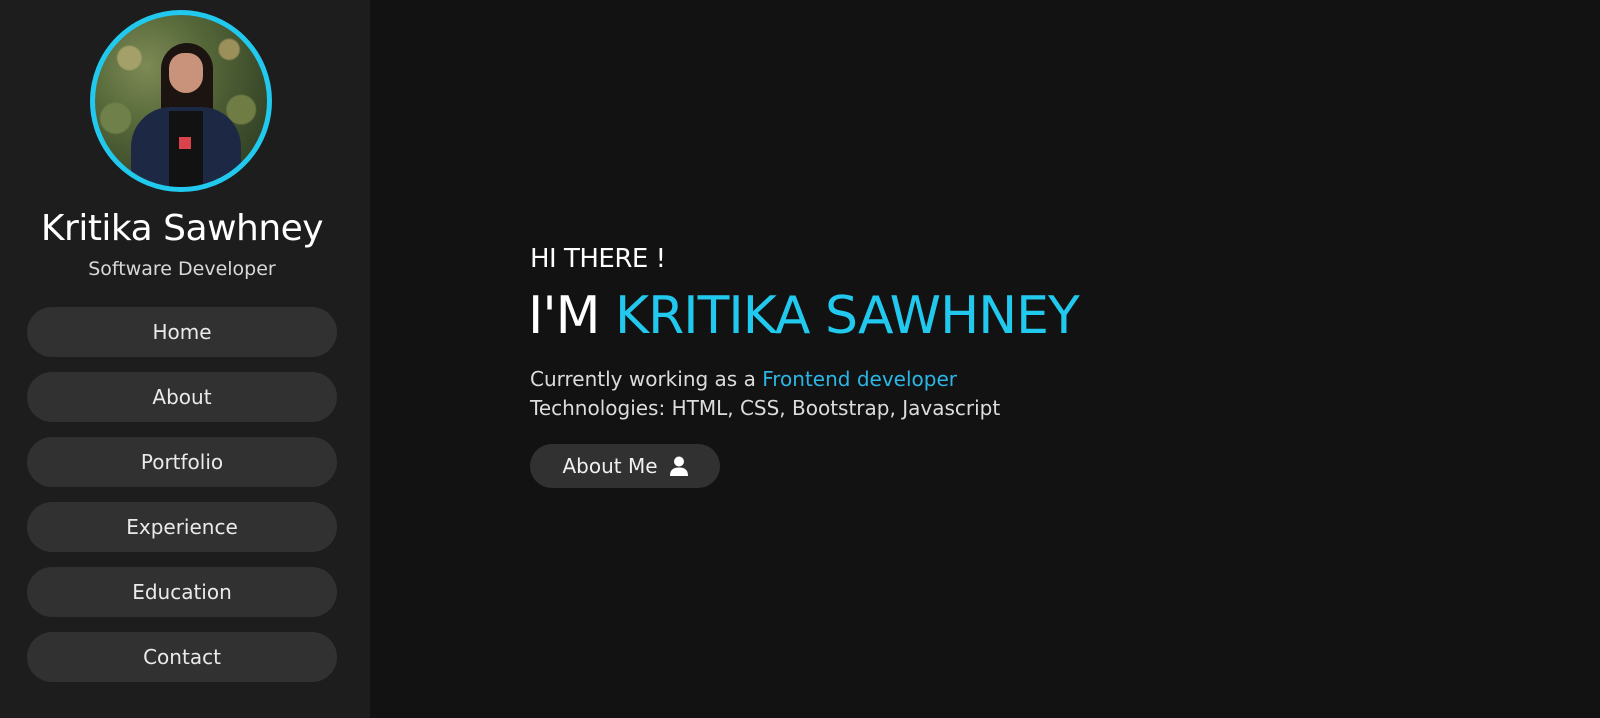 This screenshot has height=718, width=1600. I want to click on nav-experience-button: Experience, so click(182, 527).